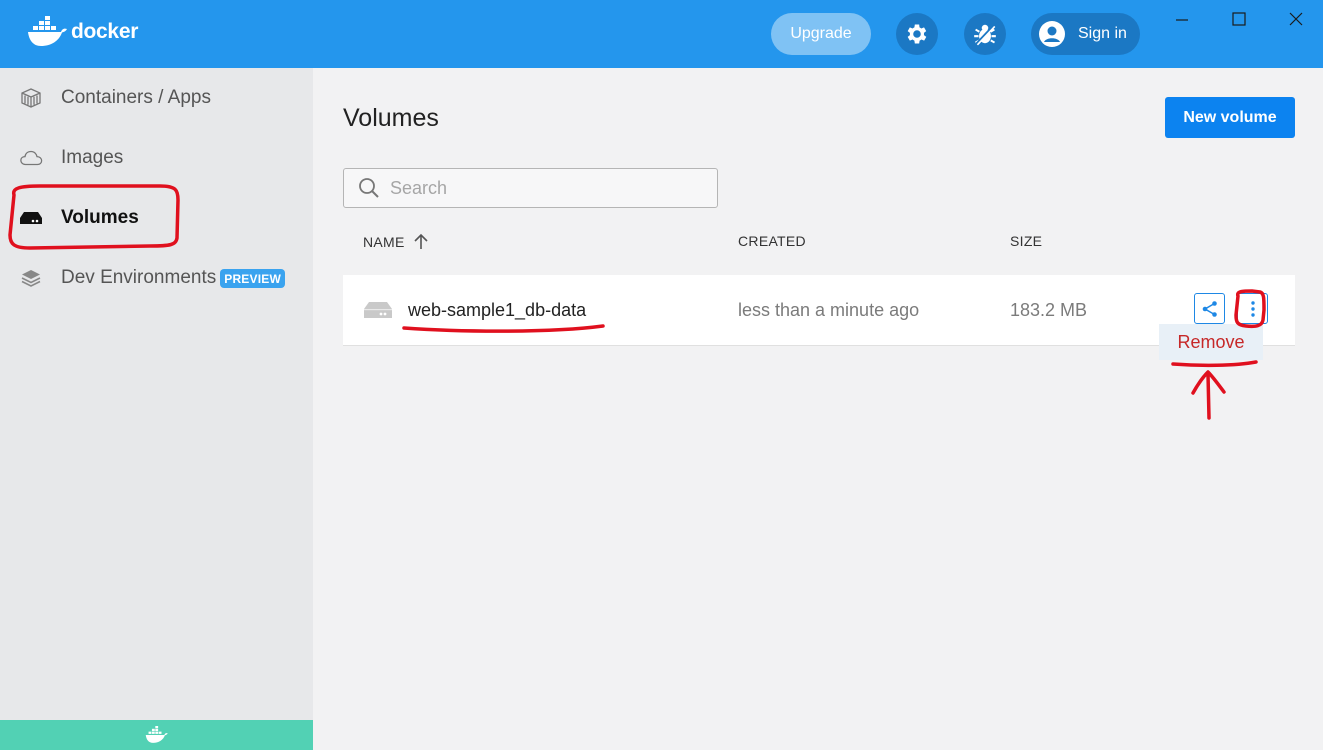 The height and width of the screenshot is (750, 1323). Describe the element at coordinates (31, 98) in the screenshot. I see `containers-icon` at that location.